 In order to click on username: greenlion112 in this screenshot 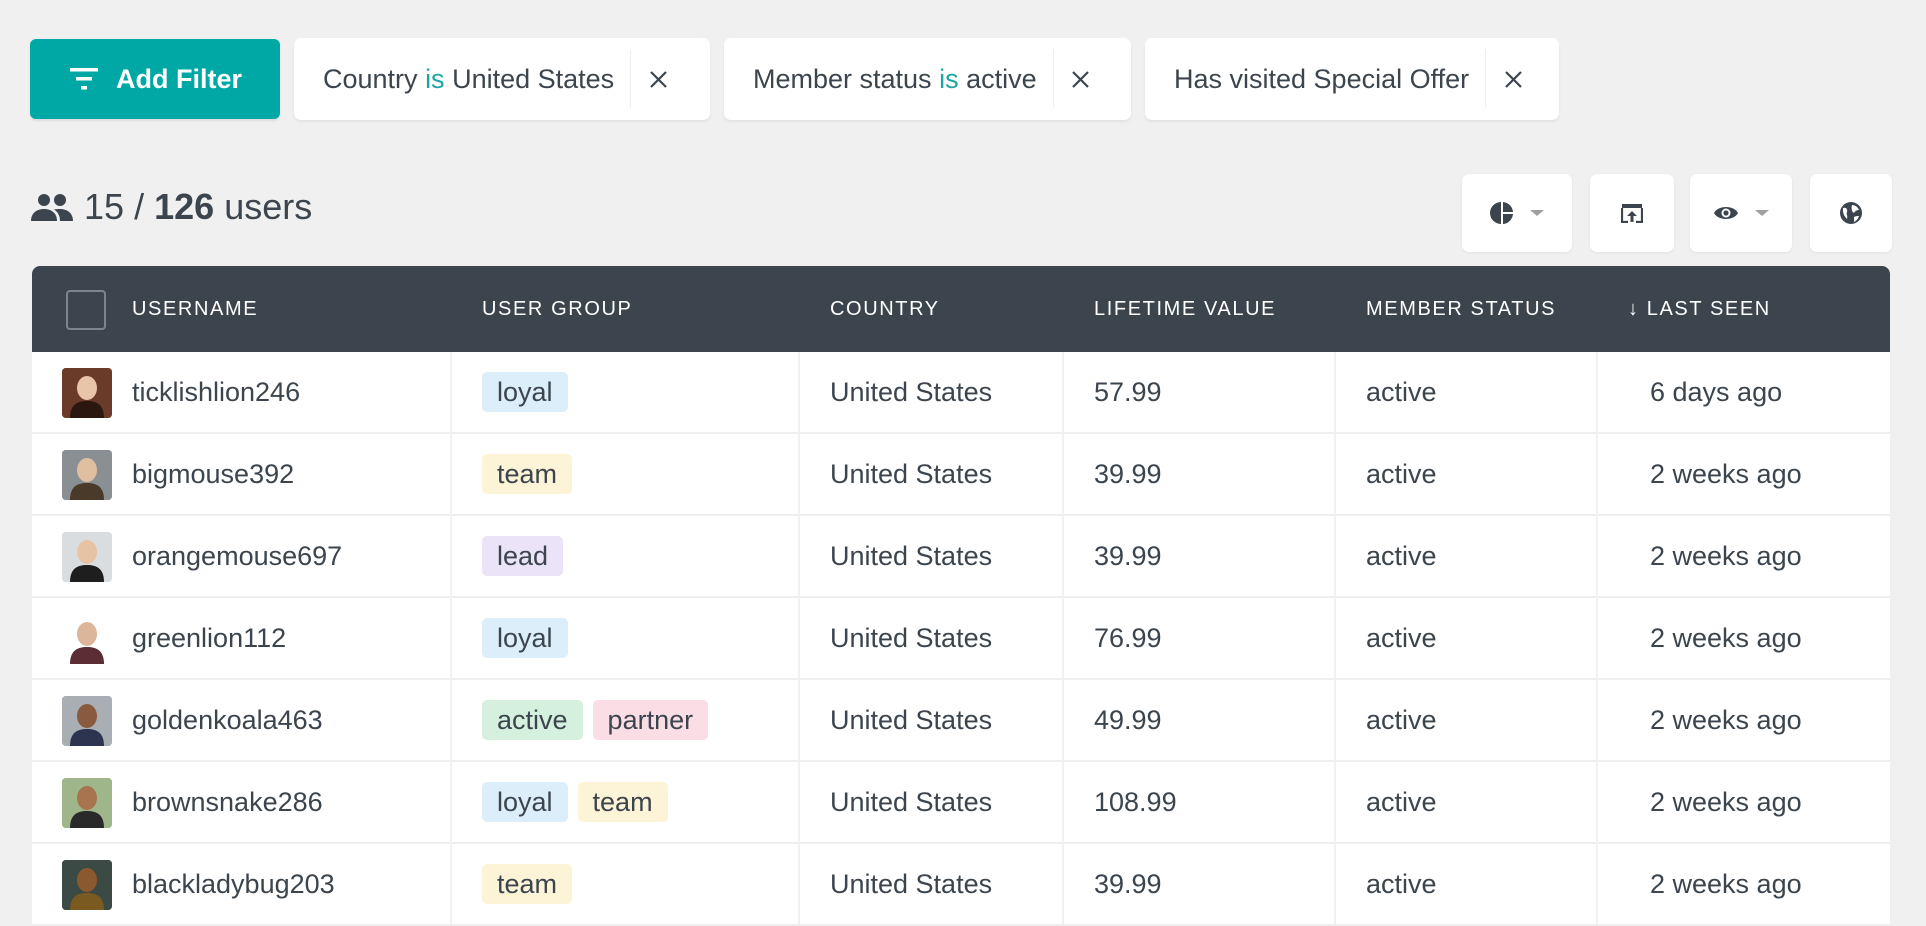, I will do `click(209, 638)`.